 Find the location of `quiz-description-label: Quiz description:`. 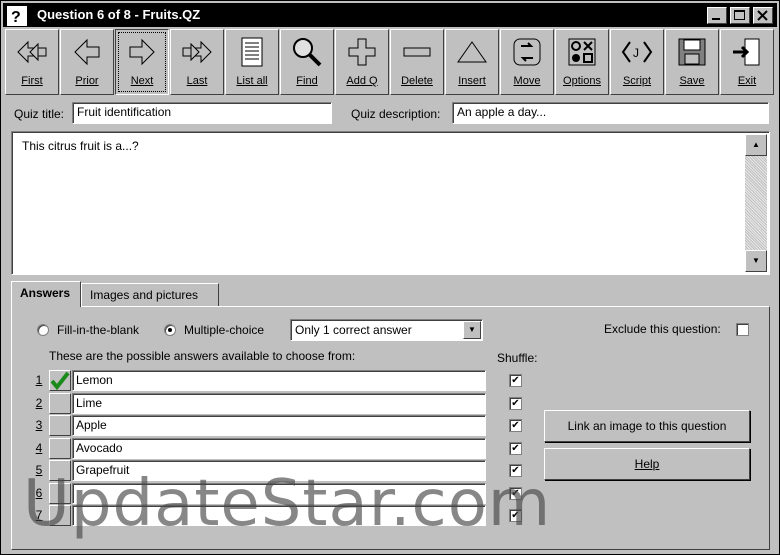

quiz-description-label: Quiz description: is located at coordinates (396, 114).